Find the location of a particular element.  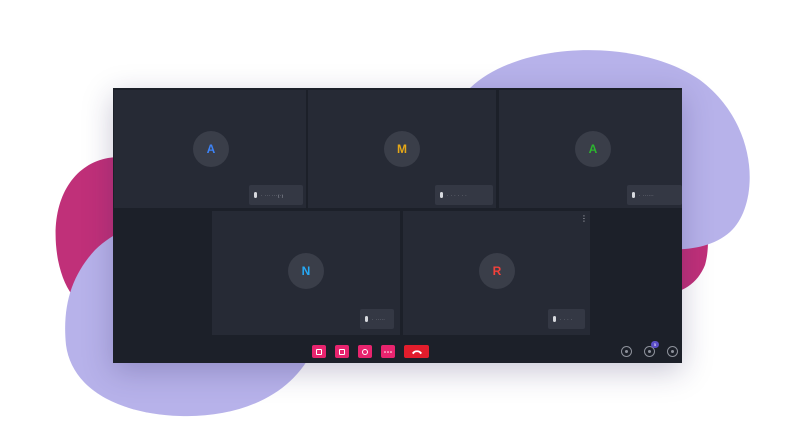

phone-hangup-icon is located at coordinates (416, 351).